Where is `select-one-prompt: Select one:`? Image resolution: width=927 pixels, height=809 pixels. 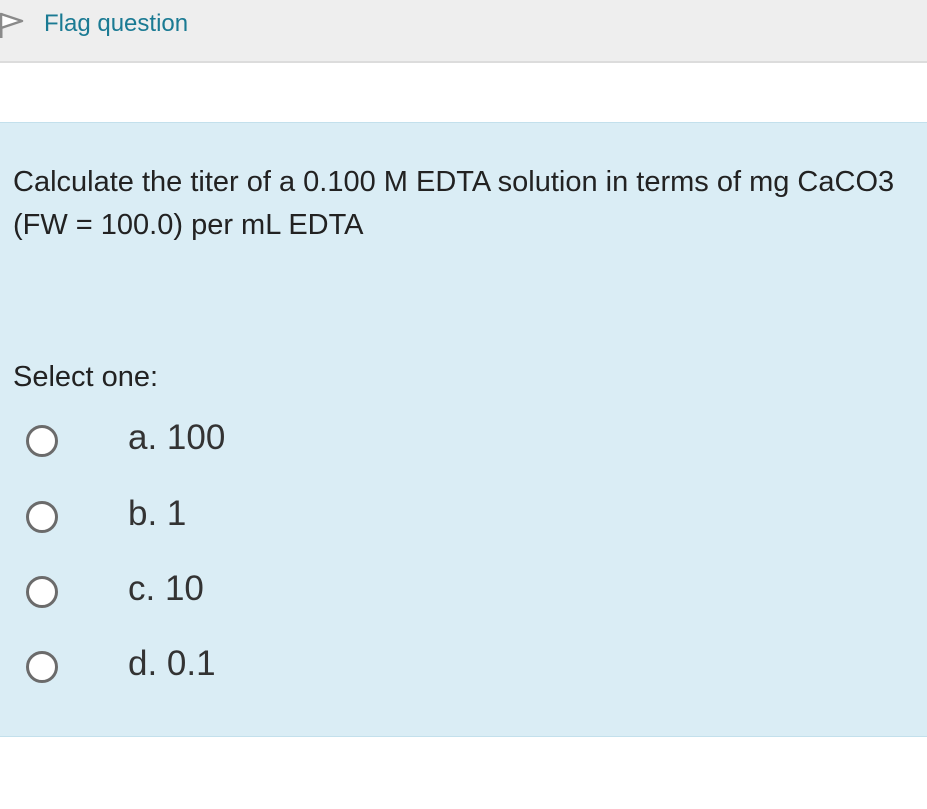
select-one-prompt: Select one: is located at coordinates (86, 377).